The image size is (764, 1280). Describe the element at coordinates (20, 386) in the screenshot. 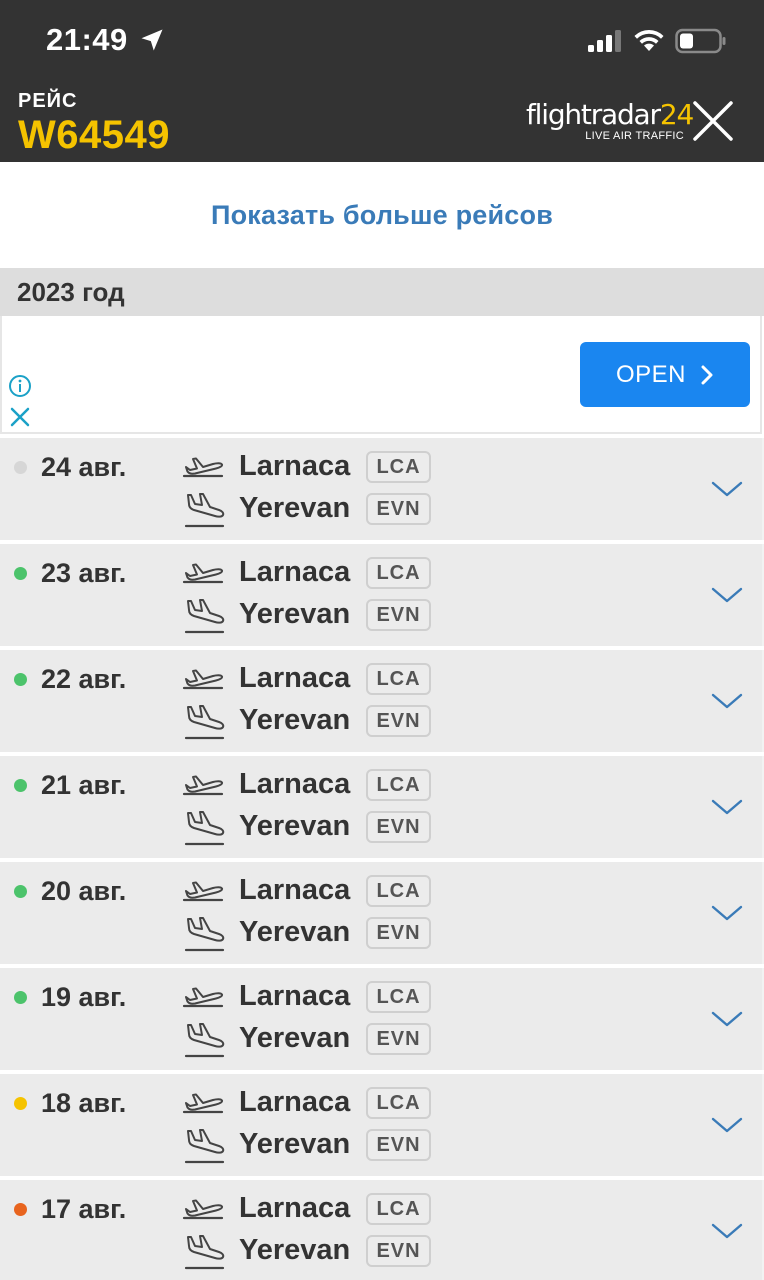

I see `ad-info-icon` at that location.